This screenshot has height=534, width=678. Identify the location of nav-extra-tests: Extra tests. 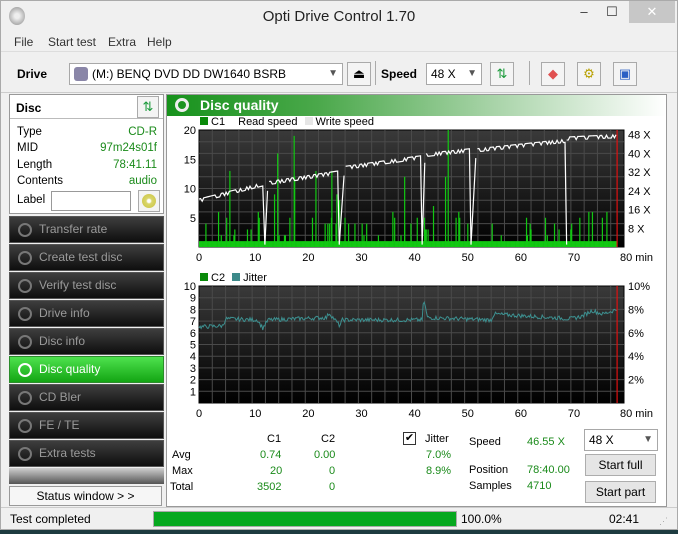
(86, 453).